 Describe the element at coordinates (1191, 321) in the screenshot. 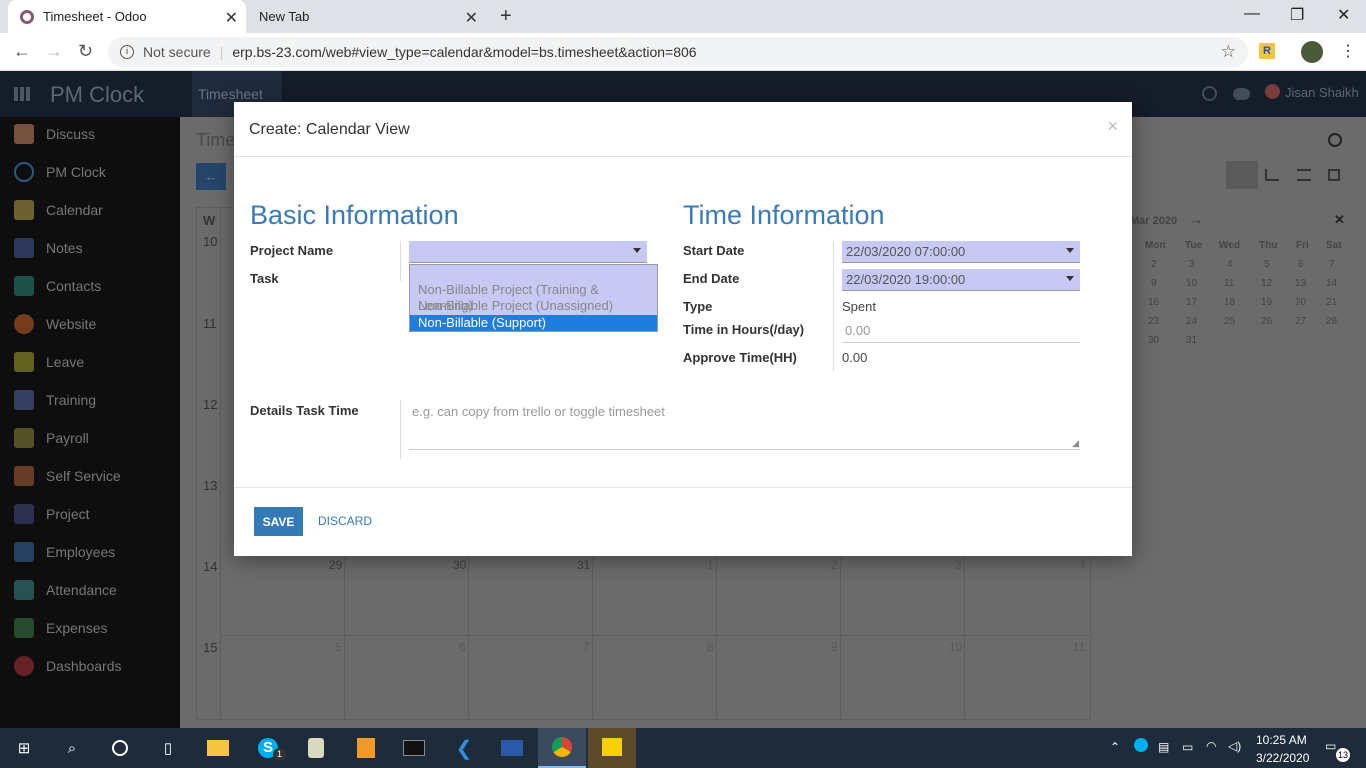

I see `mini-day: 24` at that location.